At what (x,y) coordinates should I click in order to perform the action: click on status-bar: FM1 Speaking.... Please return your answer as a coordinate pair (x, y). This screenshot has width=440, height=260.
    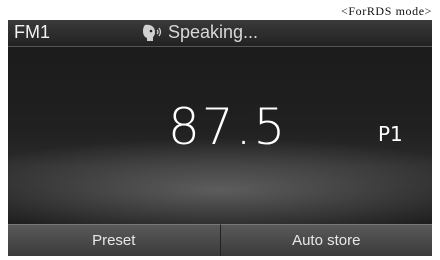
    Looking at the image, I should click on (220, 33).